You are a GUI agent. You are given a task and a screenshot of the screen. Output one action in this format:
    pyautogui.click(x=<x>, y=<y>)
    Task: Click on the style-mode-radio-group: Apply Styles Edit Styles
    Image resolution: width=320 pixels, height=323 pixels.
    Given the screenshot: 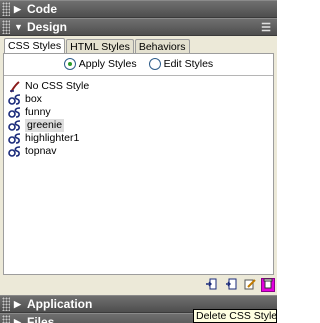 What is the action you would take?
    pyautogui.click(x=138, y=64)
    